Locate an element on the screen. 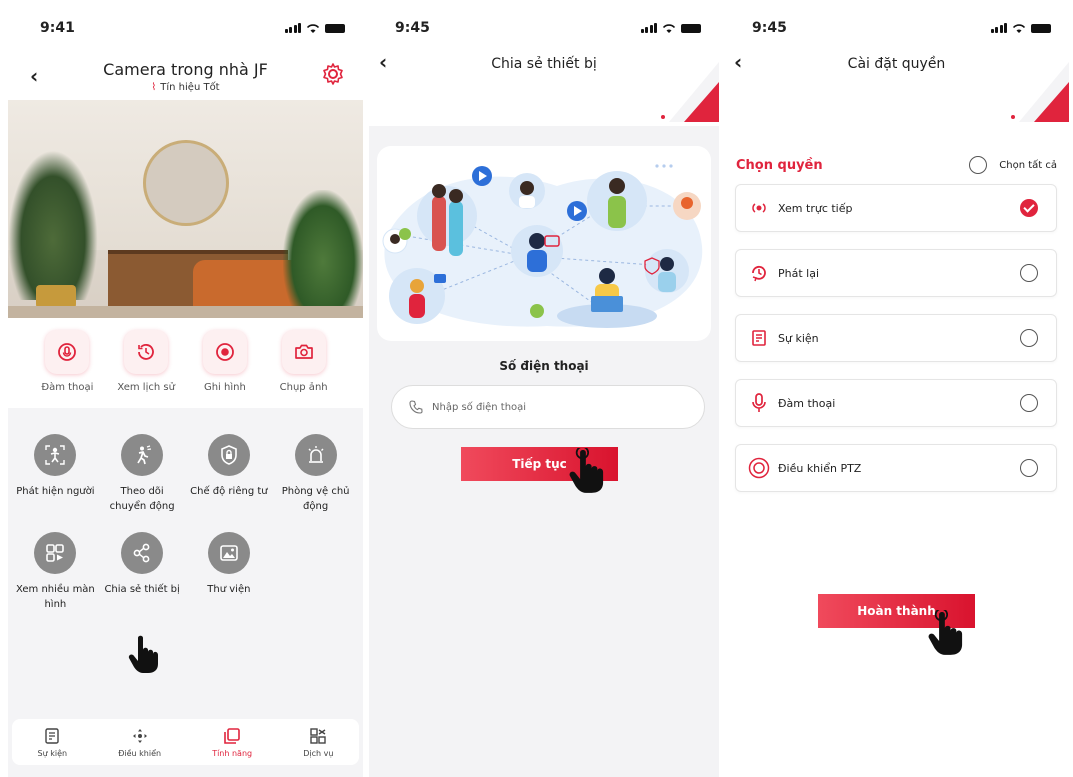 The image size is (1073, 777). action-history: Xem lịch sử is located at coordinates (146, 363).